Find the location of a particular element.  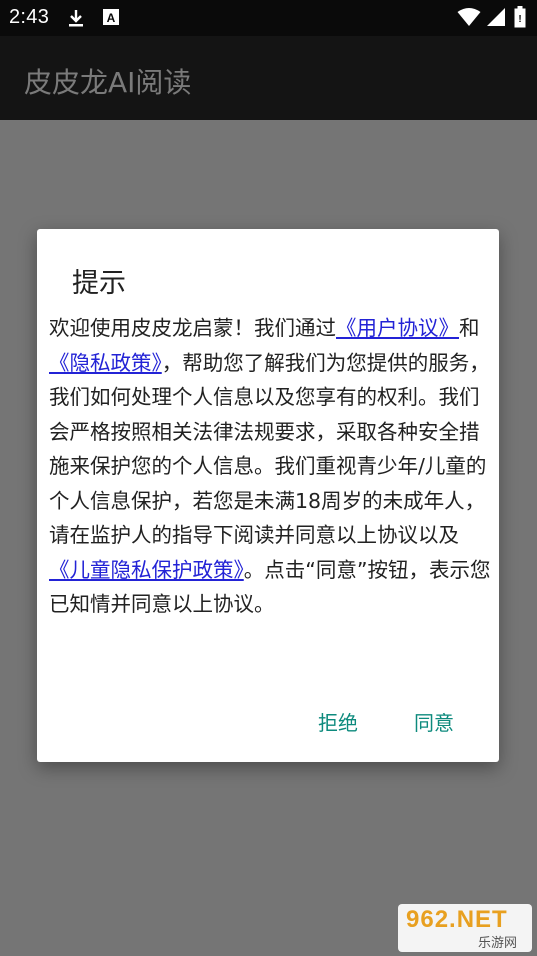

download-icon is located at coordinates (76, 20).